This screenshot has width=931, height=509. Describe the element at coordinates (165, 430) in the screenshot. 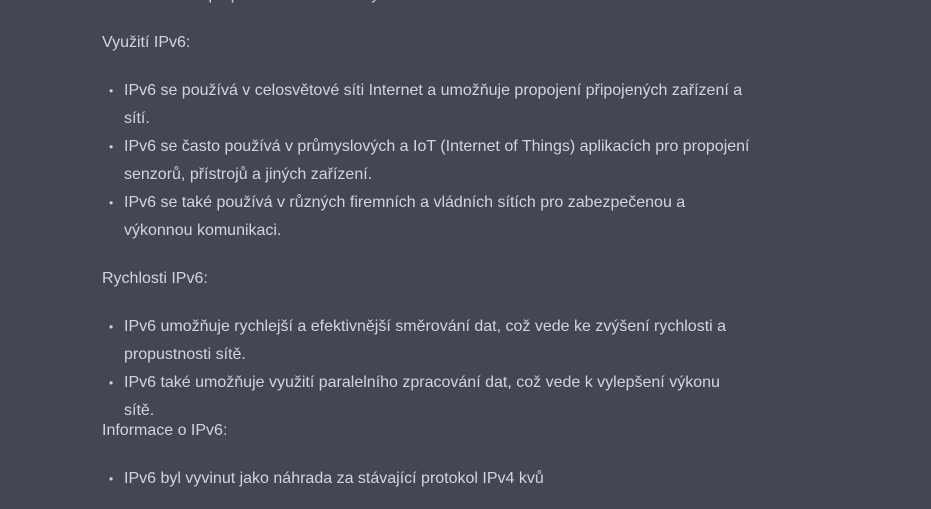

I see `section-heading: Informace o IPv6:` at that location.